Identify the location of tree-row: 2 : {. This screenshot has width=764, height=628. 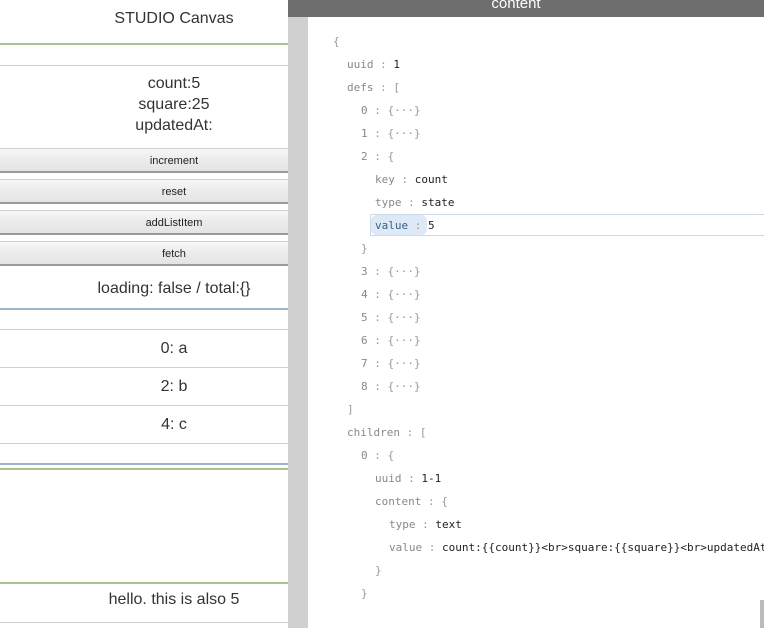
(377, 156).